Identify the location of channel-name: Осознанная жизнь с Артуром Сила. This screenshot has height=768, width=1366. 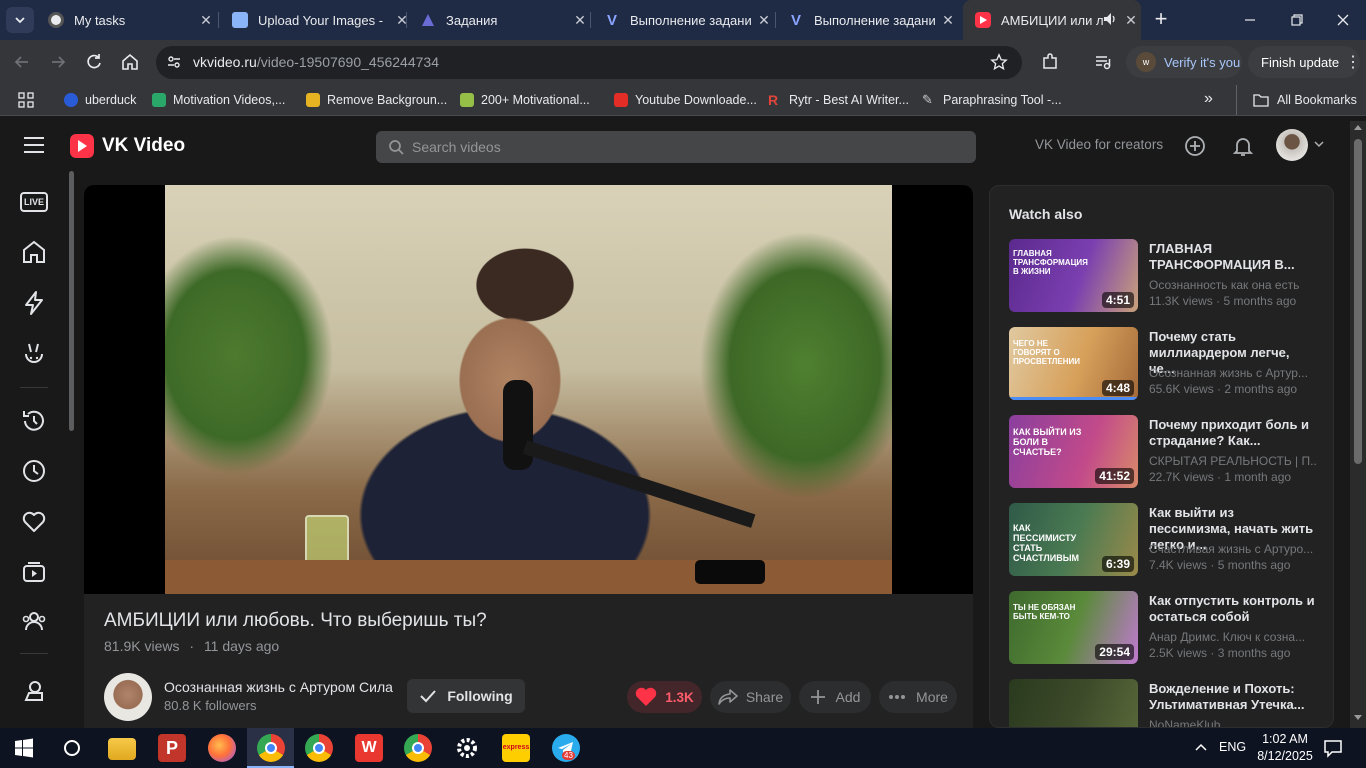
(278, 687).